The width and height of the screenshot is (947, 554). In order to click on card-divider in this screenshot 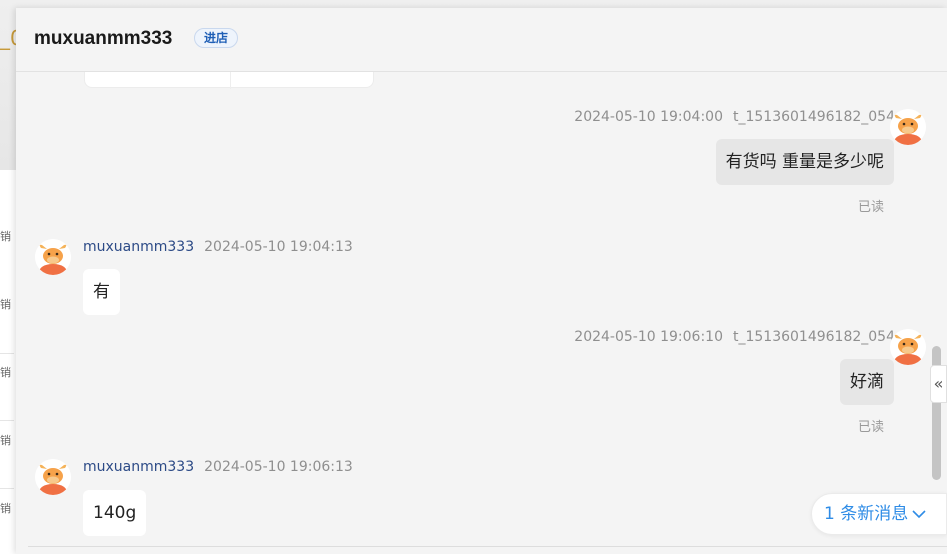, I will do `click(230, 80)`.